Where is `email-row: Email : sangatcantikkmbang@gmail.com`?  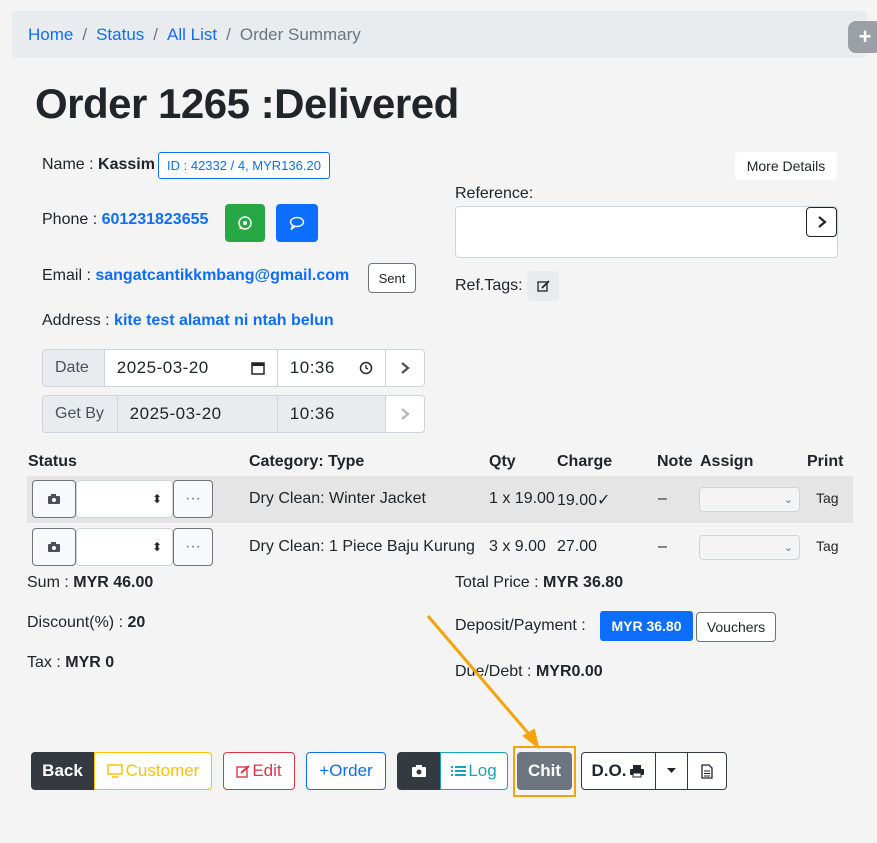
email-row: Email : sangatcantikkmbang@gmail.com is located at coordinates (195, 276).